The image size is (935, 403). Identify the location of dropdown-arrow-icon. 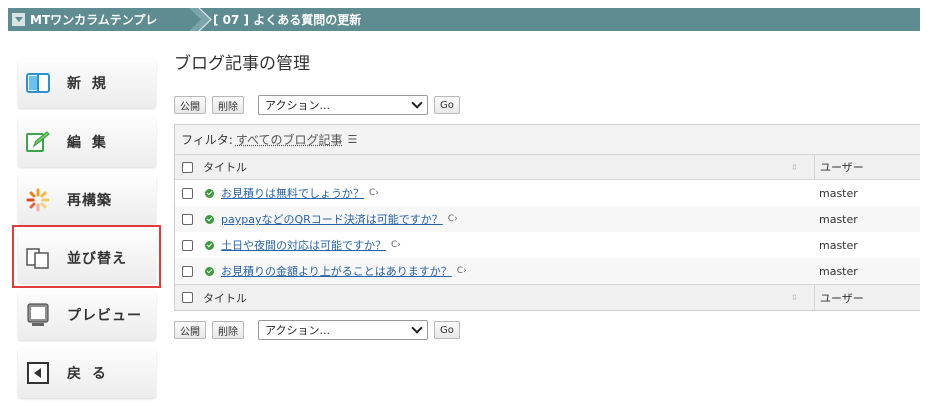
(18, 19).